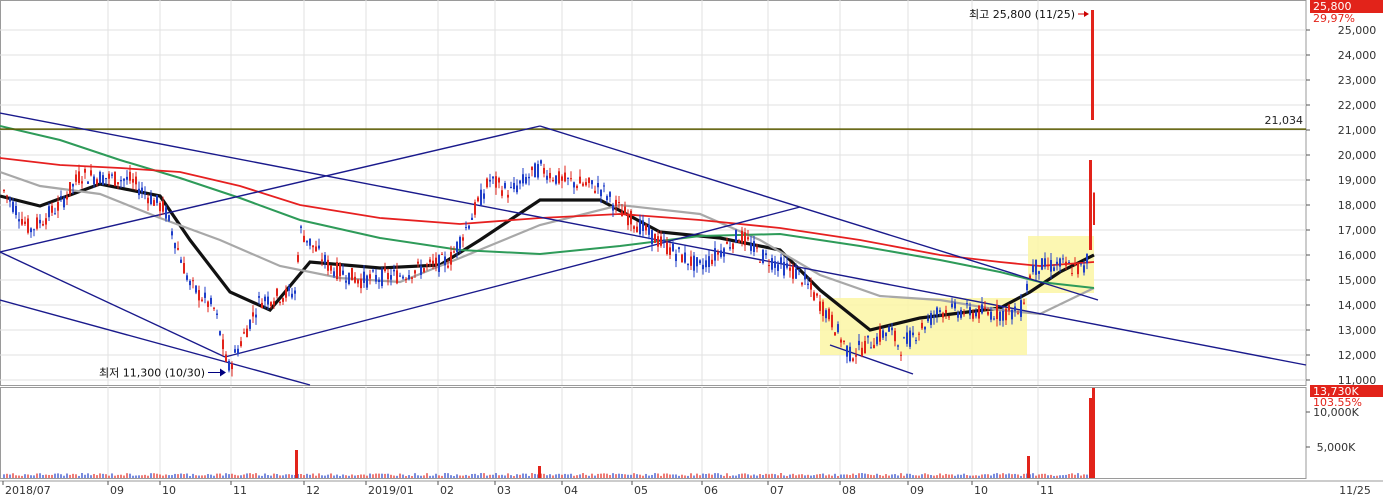 The height and width of the screenshot is (503, 1383). What do you see at coordinates (917, 490) in the screenshot?
I see `x-tick-label: 09` at bounding box center [917, 490].